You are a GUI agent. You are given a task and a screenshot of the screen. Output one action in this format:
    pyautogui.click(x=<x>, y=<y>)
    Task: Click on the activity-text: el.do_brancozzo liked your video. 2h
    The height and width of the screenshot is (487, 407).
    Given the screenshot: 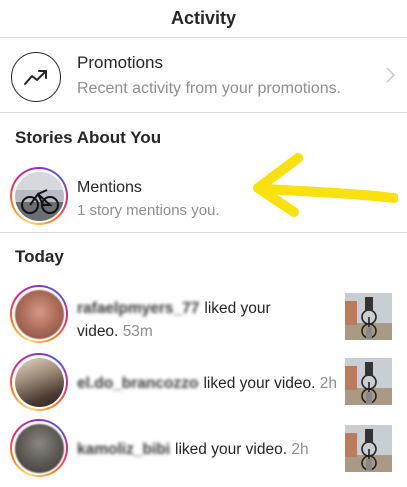 What is the action you would take?
    pyautogui.click(x=207, y=383)
    